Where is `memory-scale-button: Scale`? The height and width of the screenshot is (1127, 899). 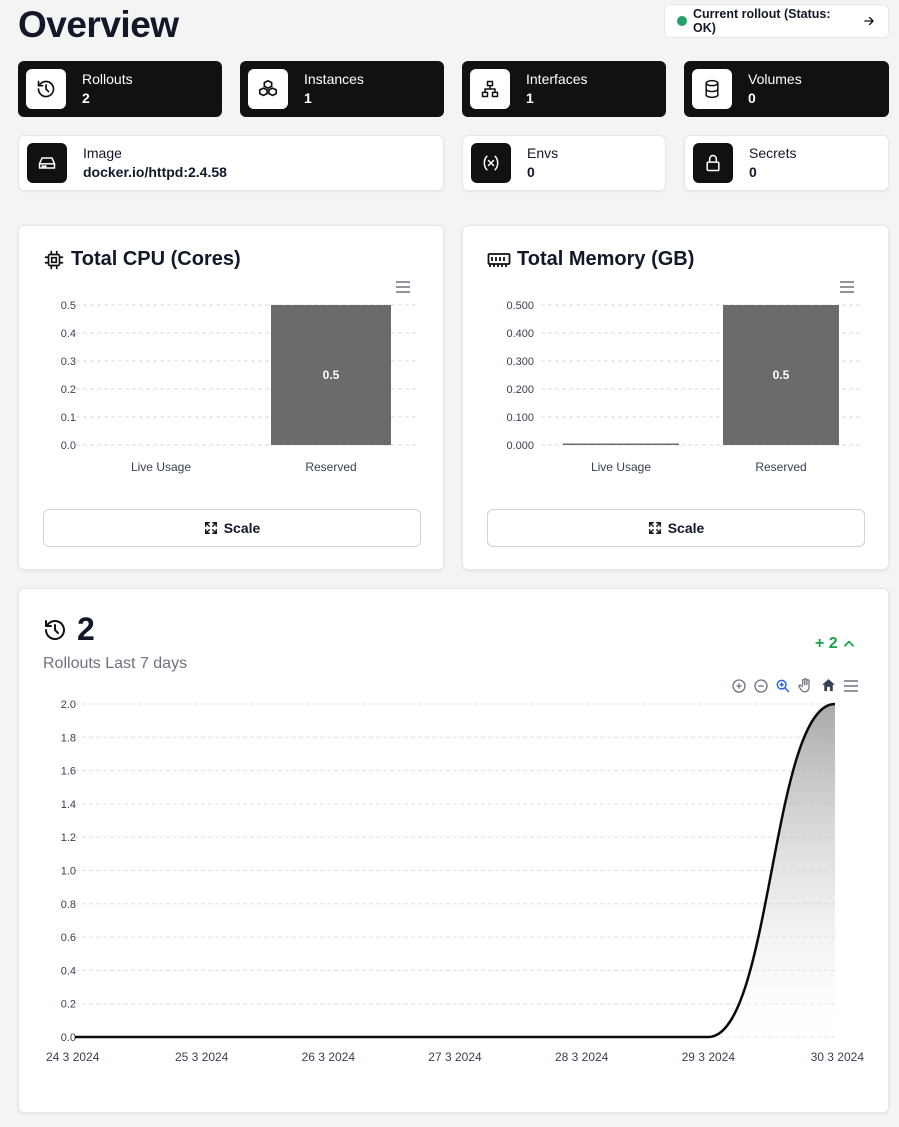 memory-scale-button: Scale is located at coordinates (676, 528).